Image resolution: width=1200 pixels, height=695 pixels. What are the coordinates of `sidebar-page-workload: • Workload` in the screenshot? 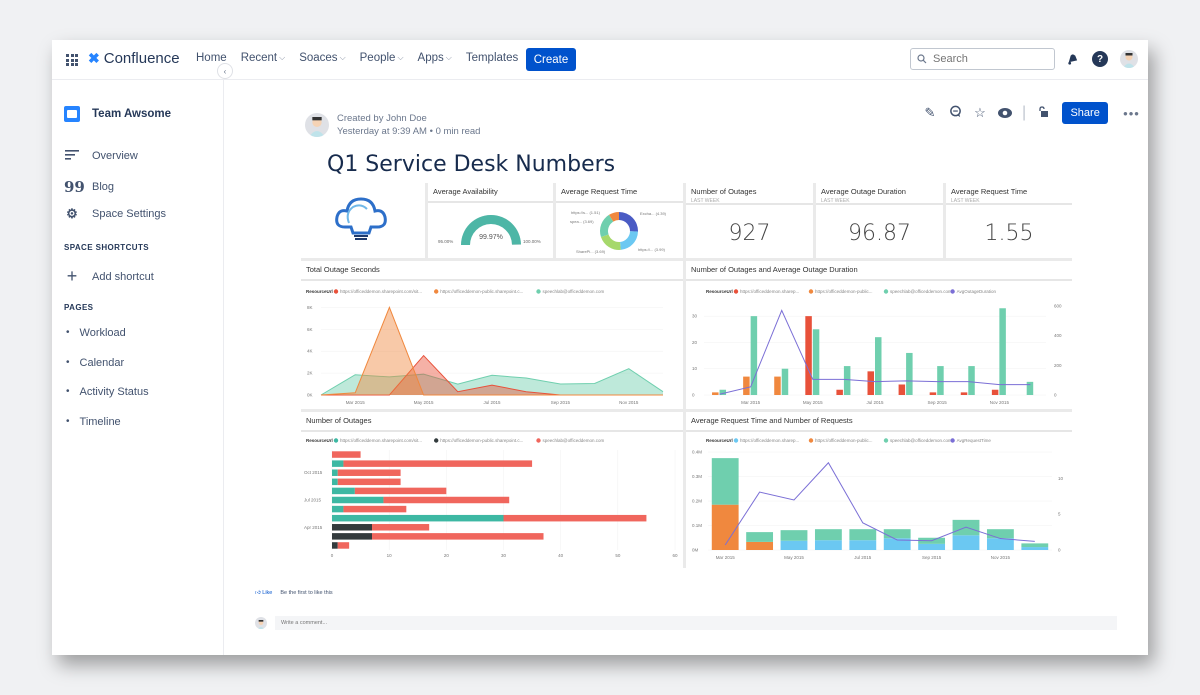 It's located at (96, 333).